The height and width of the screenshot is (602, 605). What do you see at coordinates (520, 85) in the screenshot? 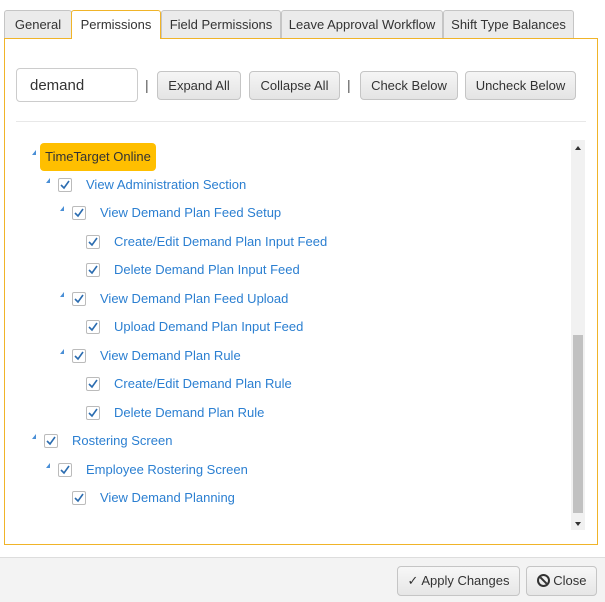
I see `uncheck-below-button: Uncheck Below` at bounding box center [520, 85].